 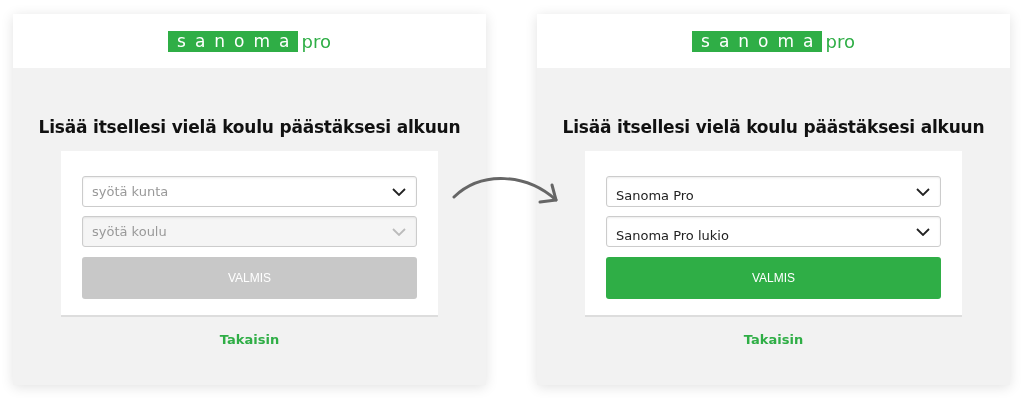 What do you see at coordinates (773, 278) in the screenshot?
I see `done-button: VALMIS` at bounding box center [773, 278].